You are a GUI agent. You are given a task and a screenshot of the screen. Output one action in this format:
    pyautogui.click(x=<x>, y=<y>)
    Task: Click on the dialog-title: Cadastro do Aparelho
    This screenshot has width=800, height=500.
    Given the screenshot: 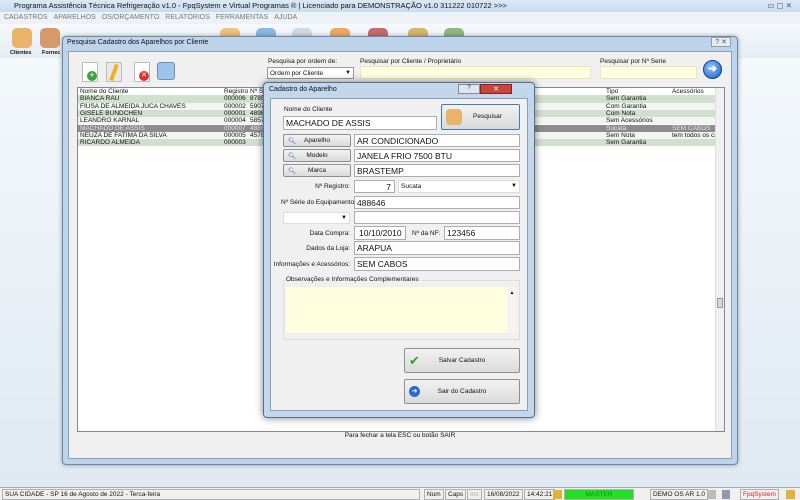 What is the action you would take?
    pyautogui.click(x=303, y=89)
    